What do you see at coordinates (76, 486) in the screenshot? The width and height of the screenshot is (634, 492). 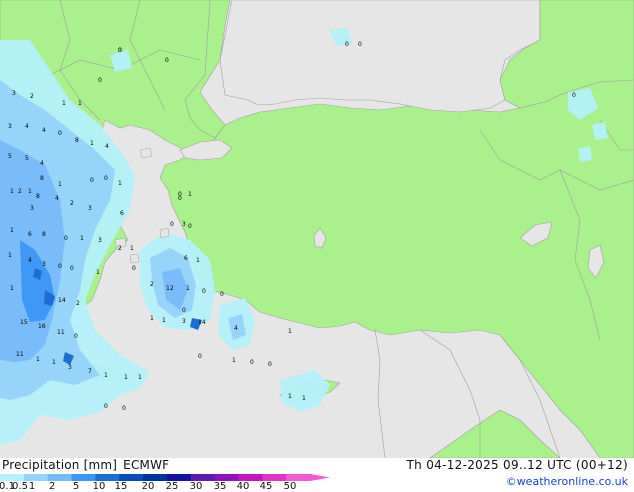 I see `colorbar-label: 5` at bounding box center [76, 486].